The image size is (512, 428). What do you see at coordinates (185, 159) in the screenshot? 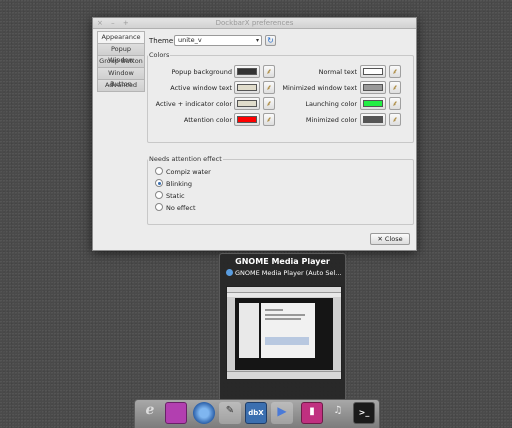
I see `attention-legend: Needs attention effect` at bounding box center [185, 159].